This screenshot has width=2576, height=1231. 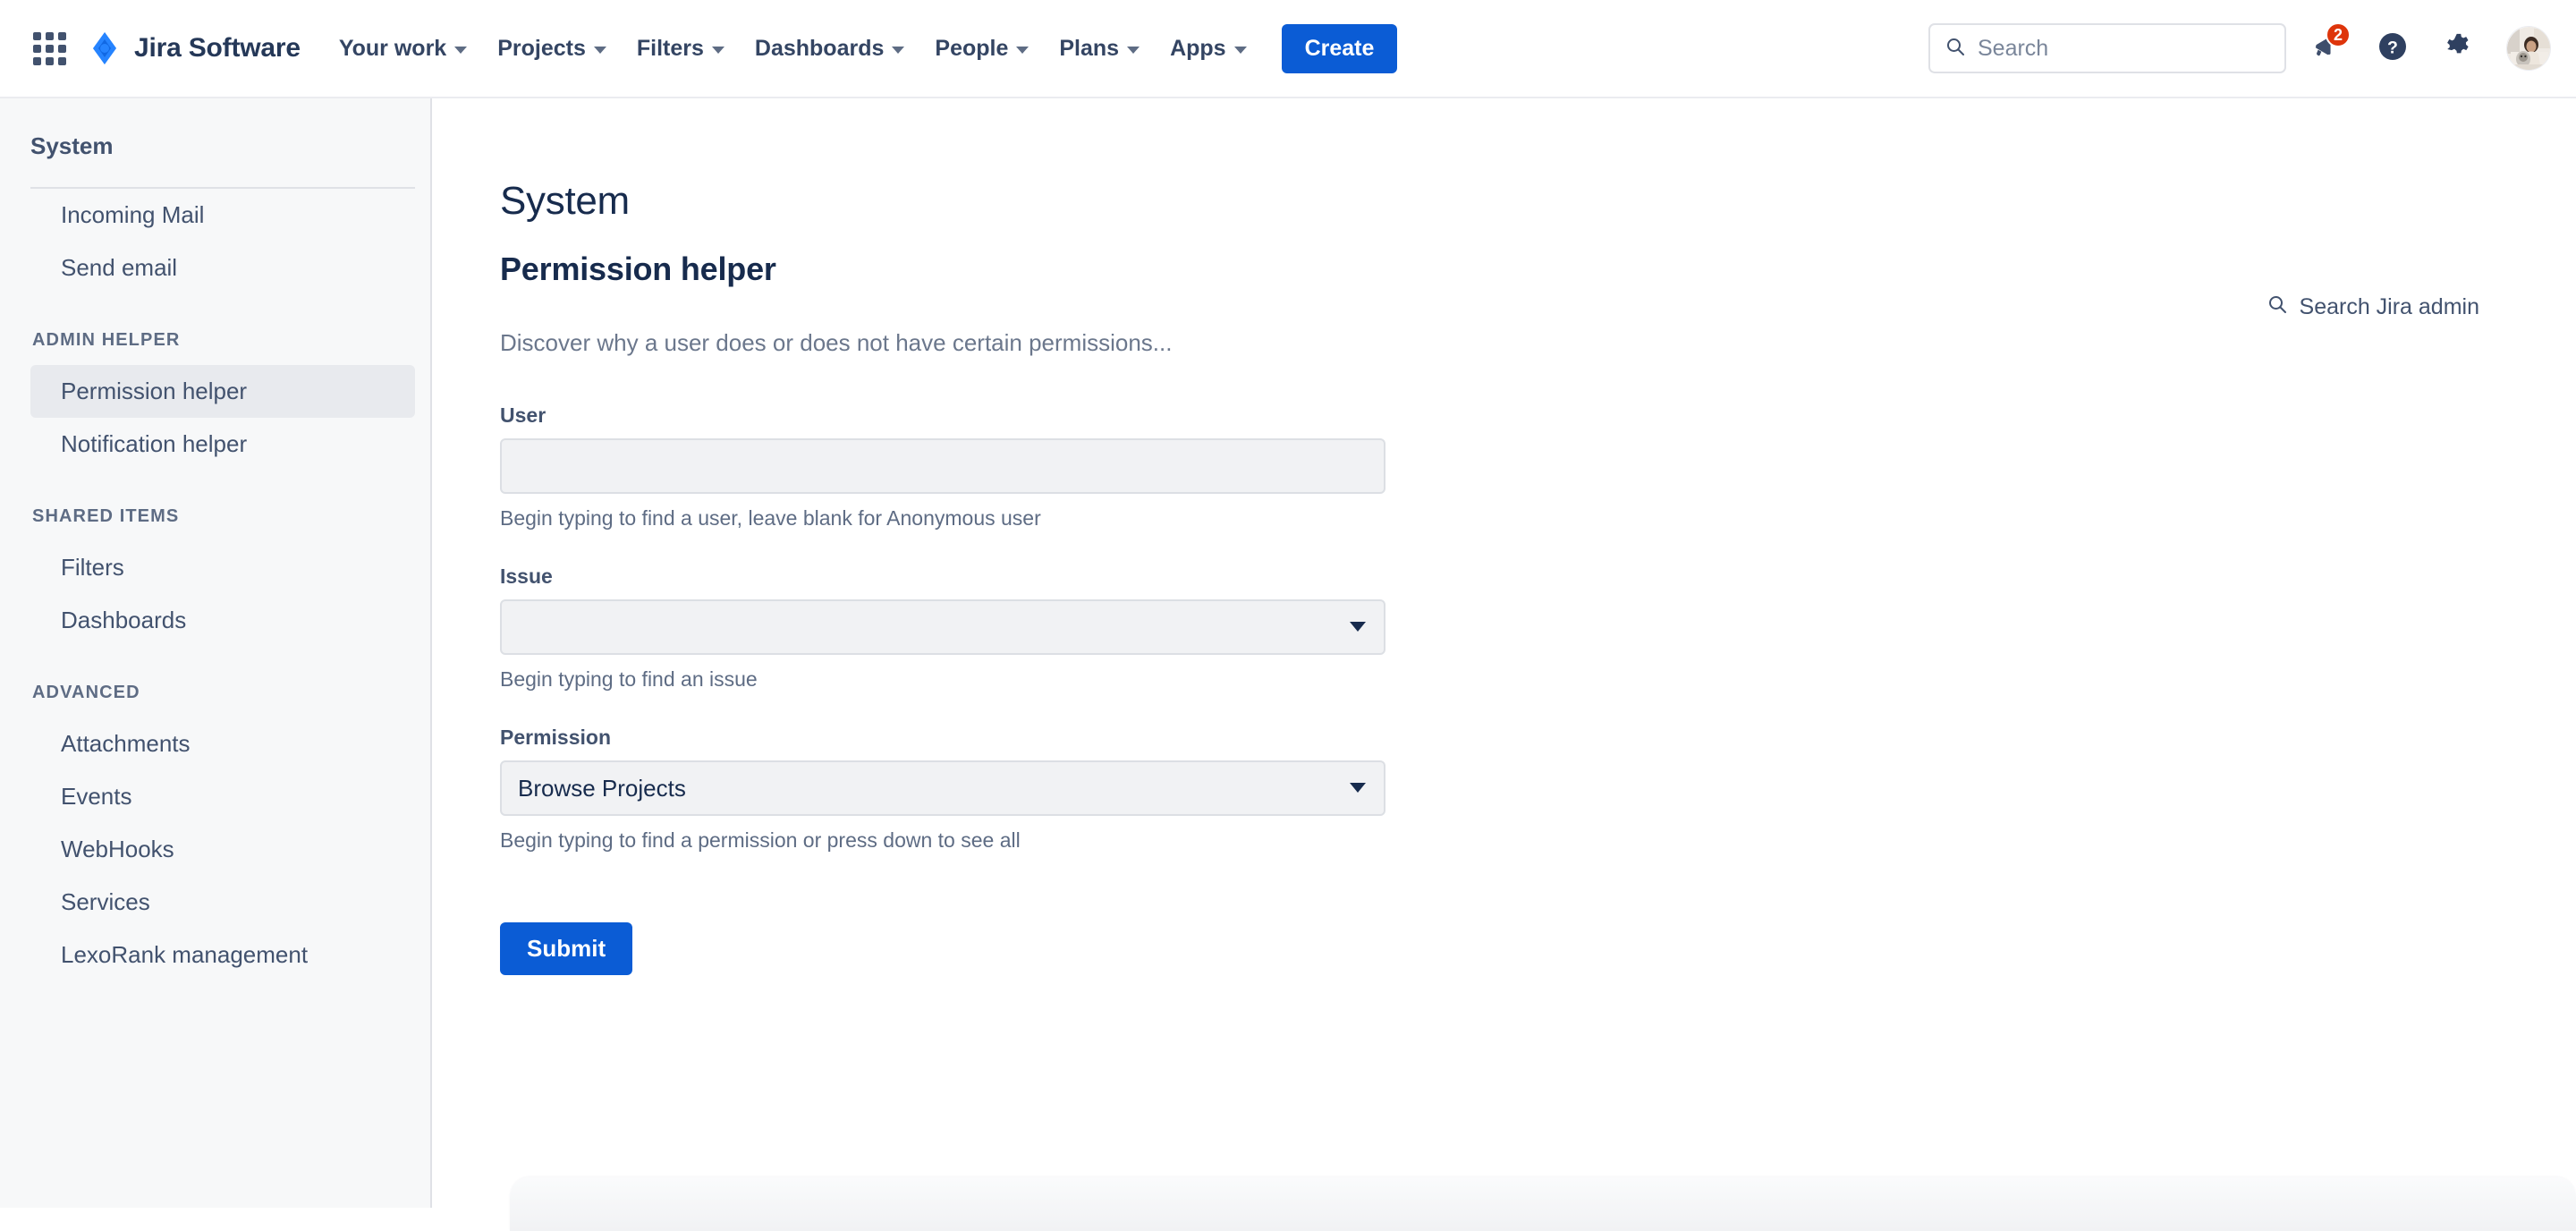 I want to click on sidebar-item-webhooks: WebHooks, so click(x=222, y=849).